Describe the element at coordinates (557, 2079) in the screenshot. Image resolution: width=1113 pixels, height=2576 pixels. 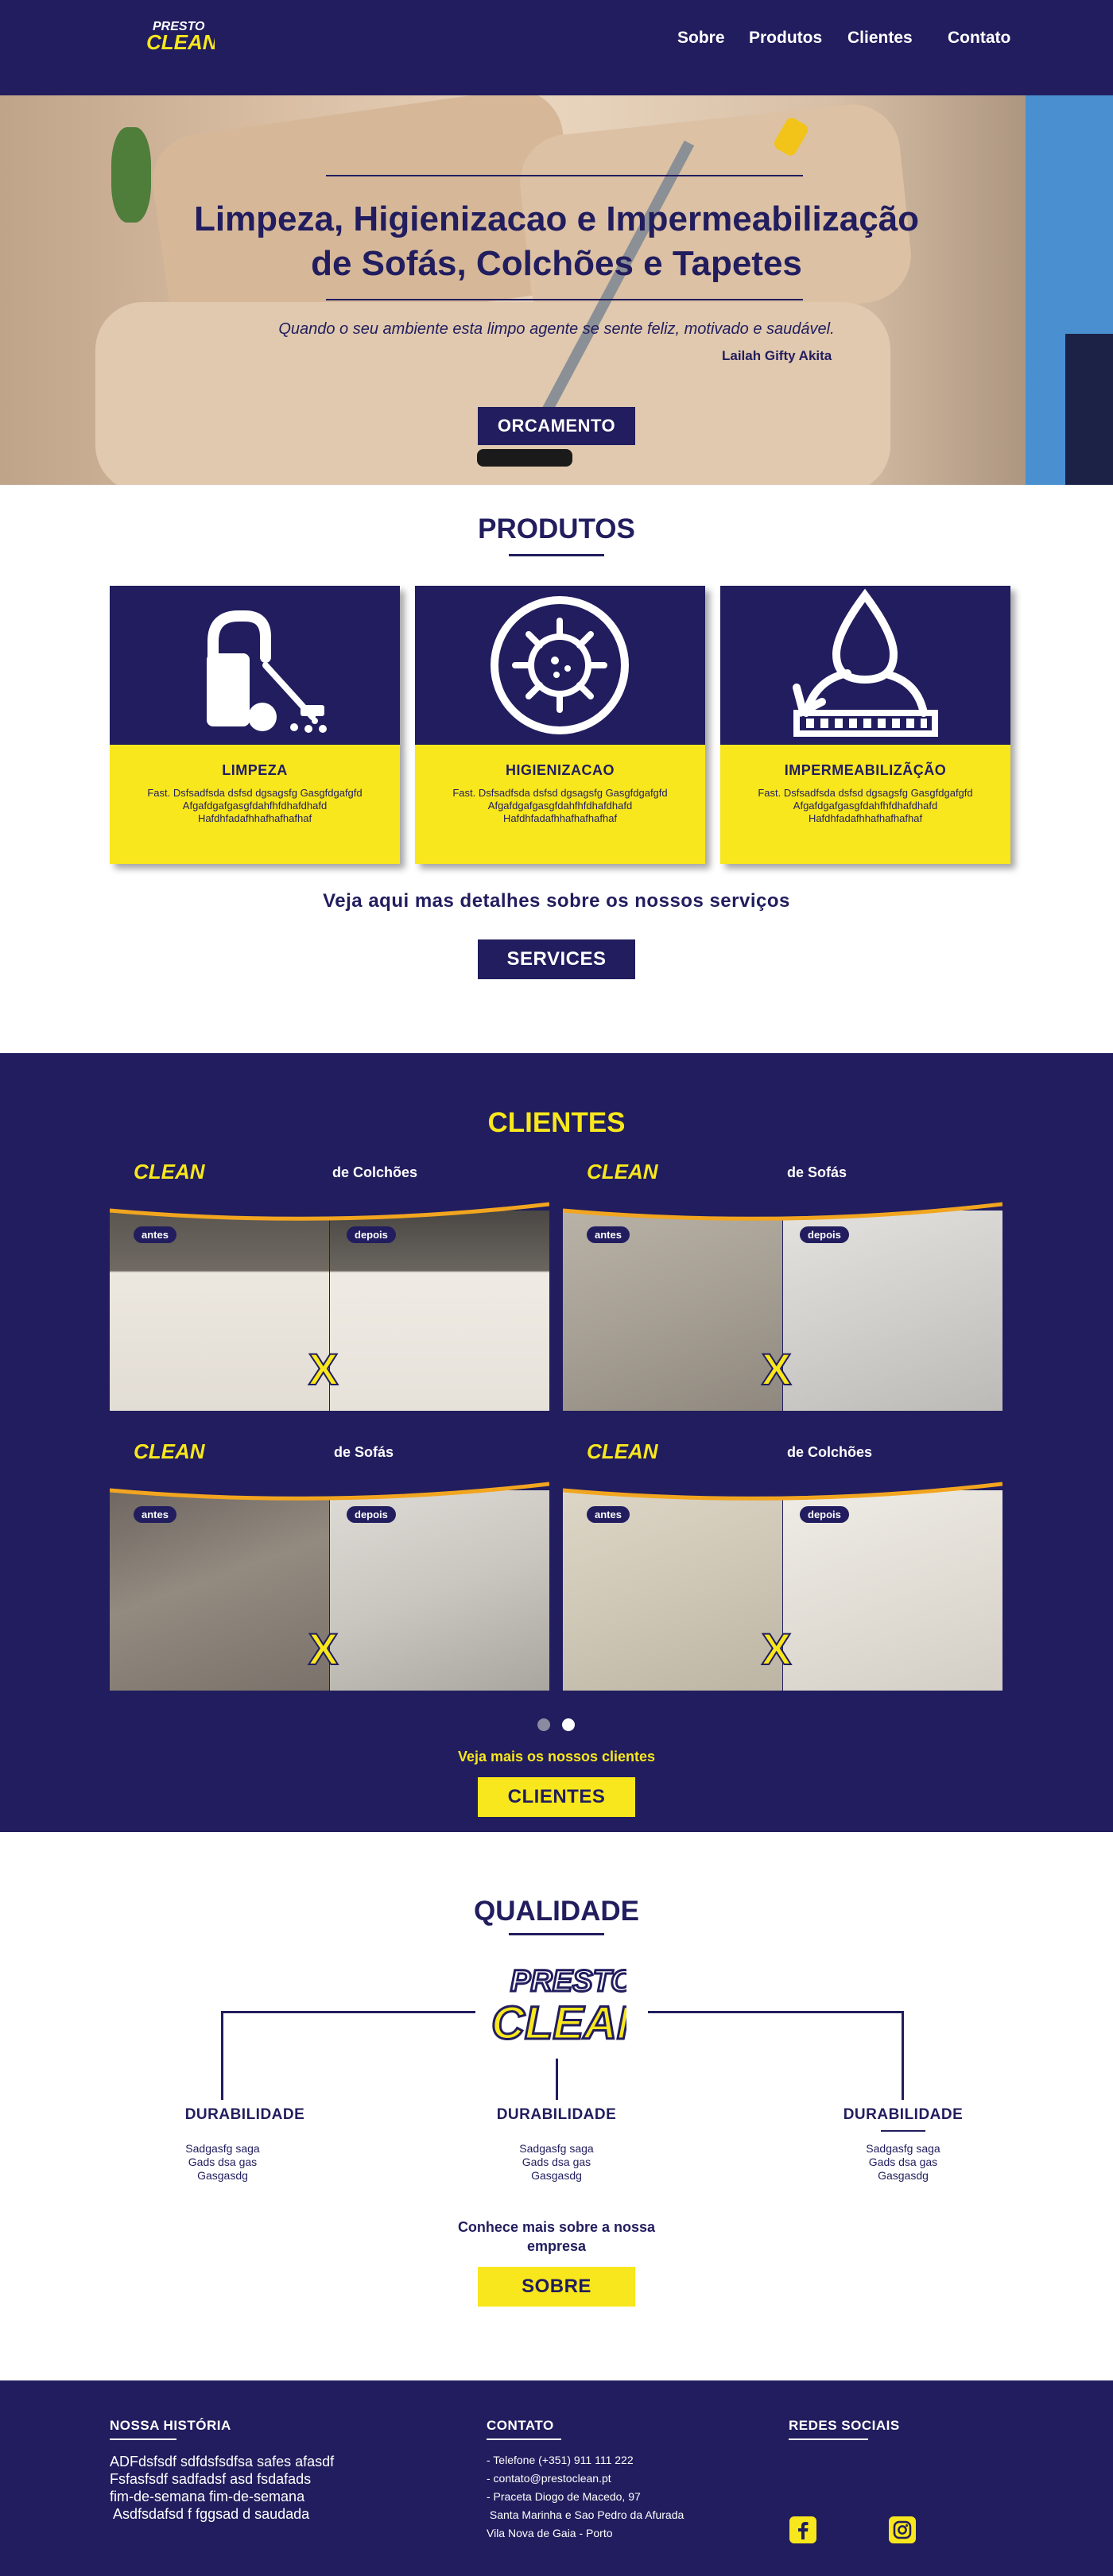
I see `connector-center-drop` at that location.